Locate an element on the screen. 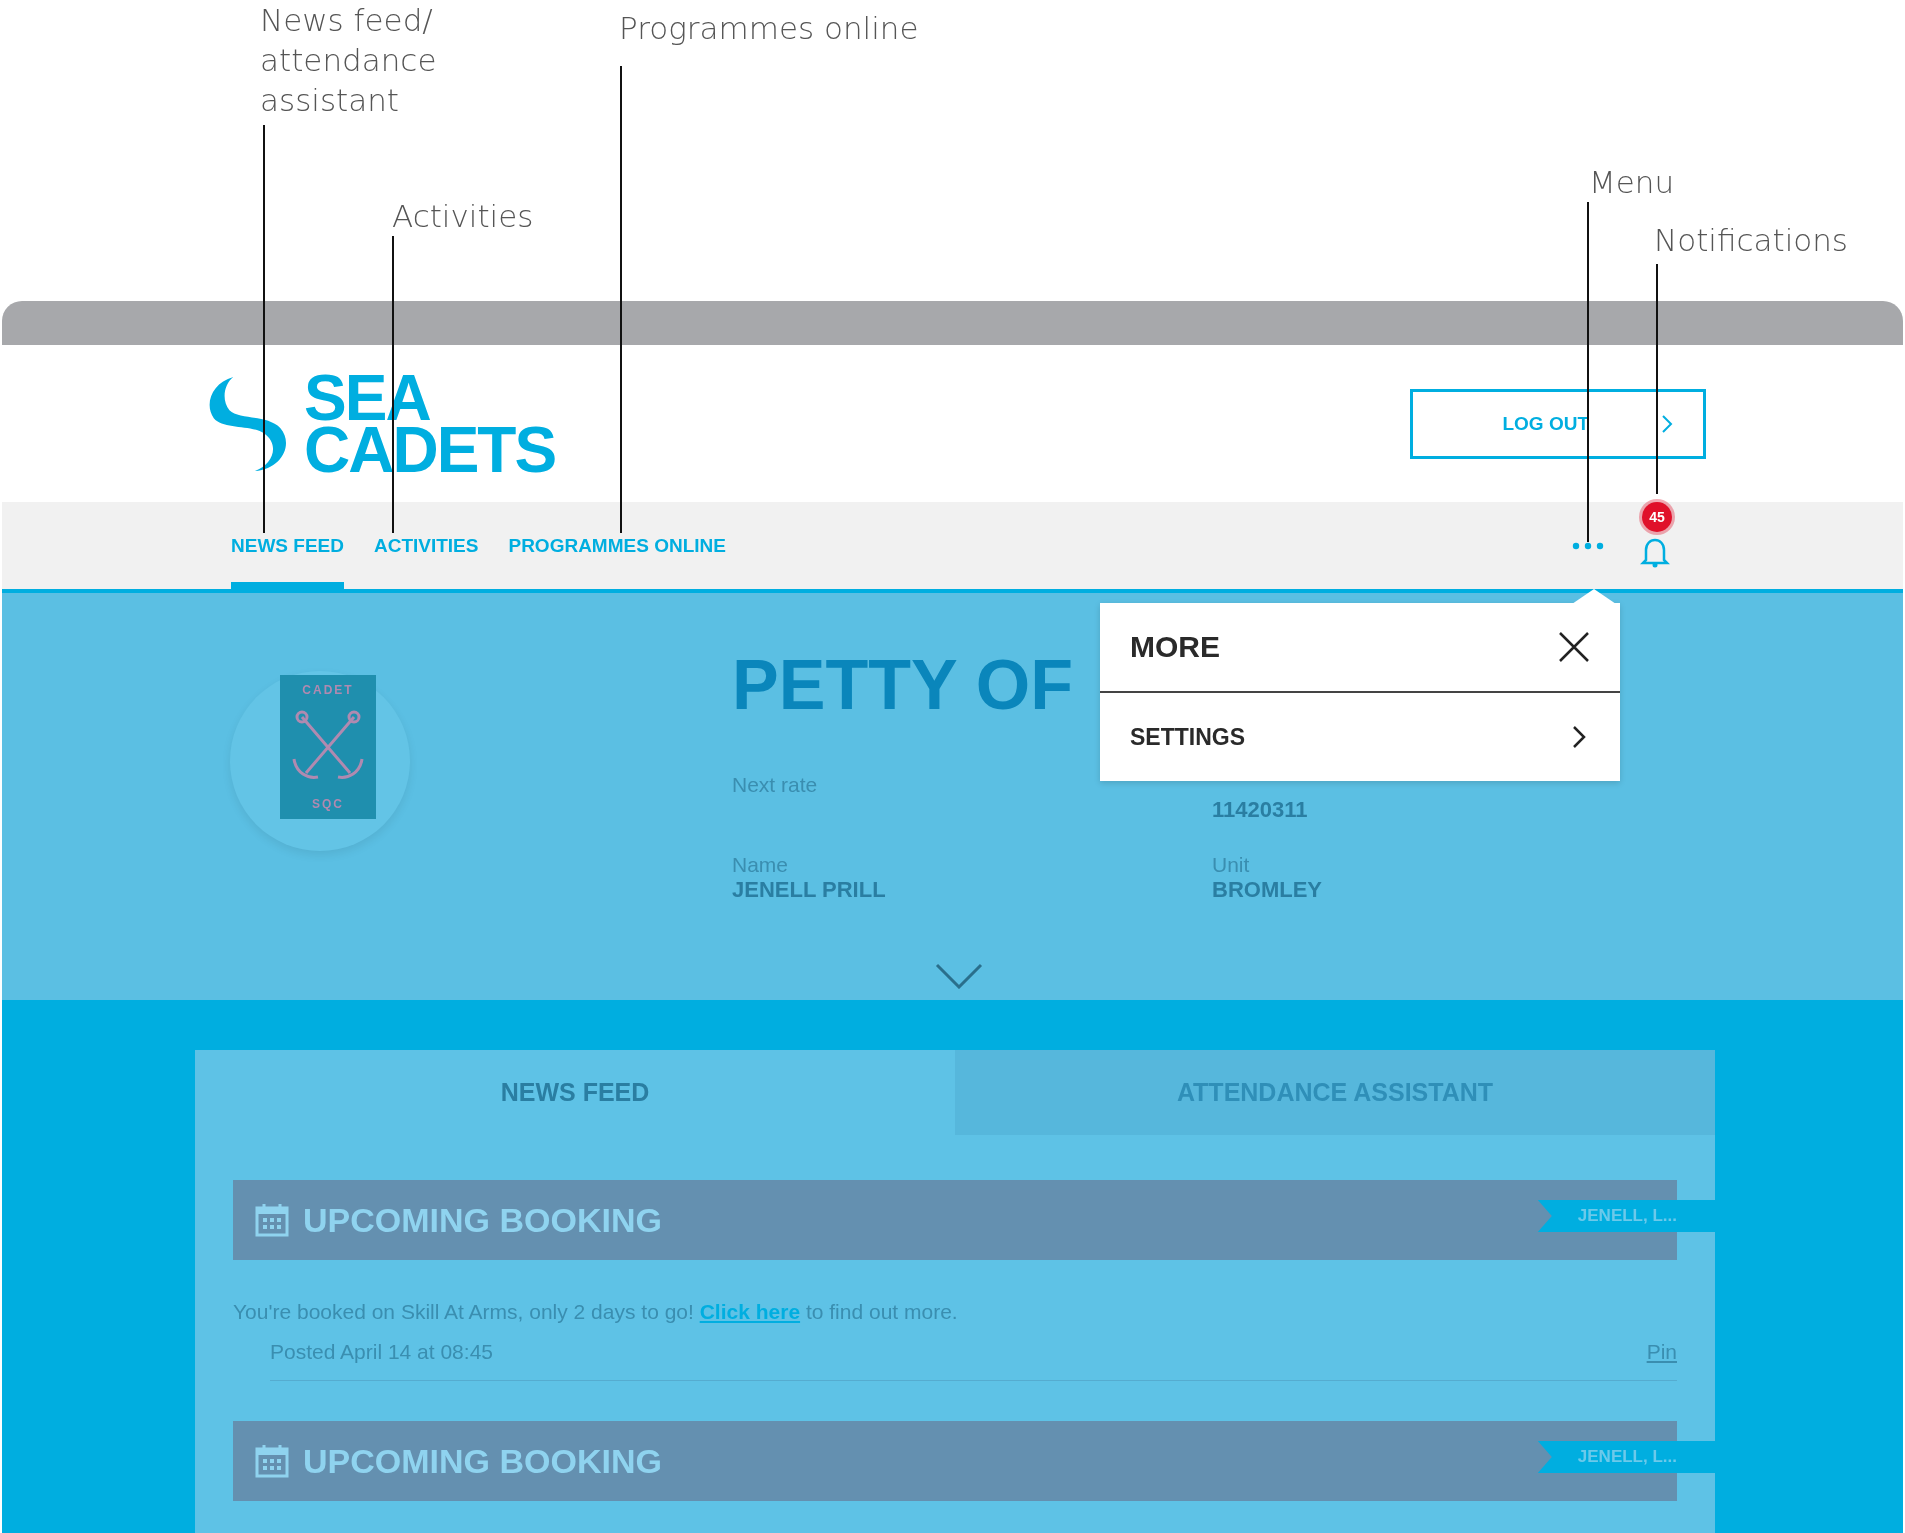  chevron-down-icon is located at coordinates (959, 976).